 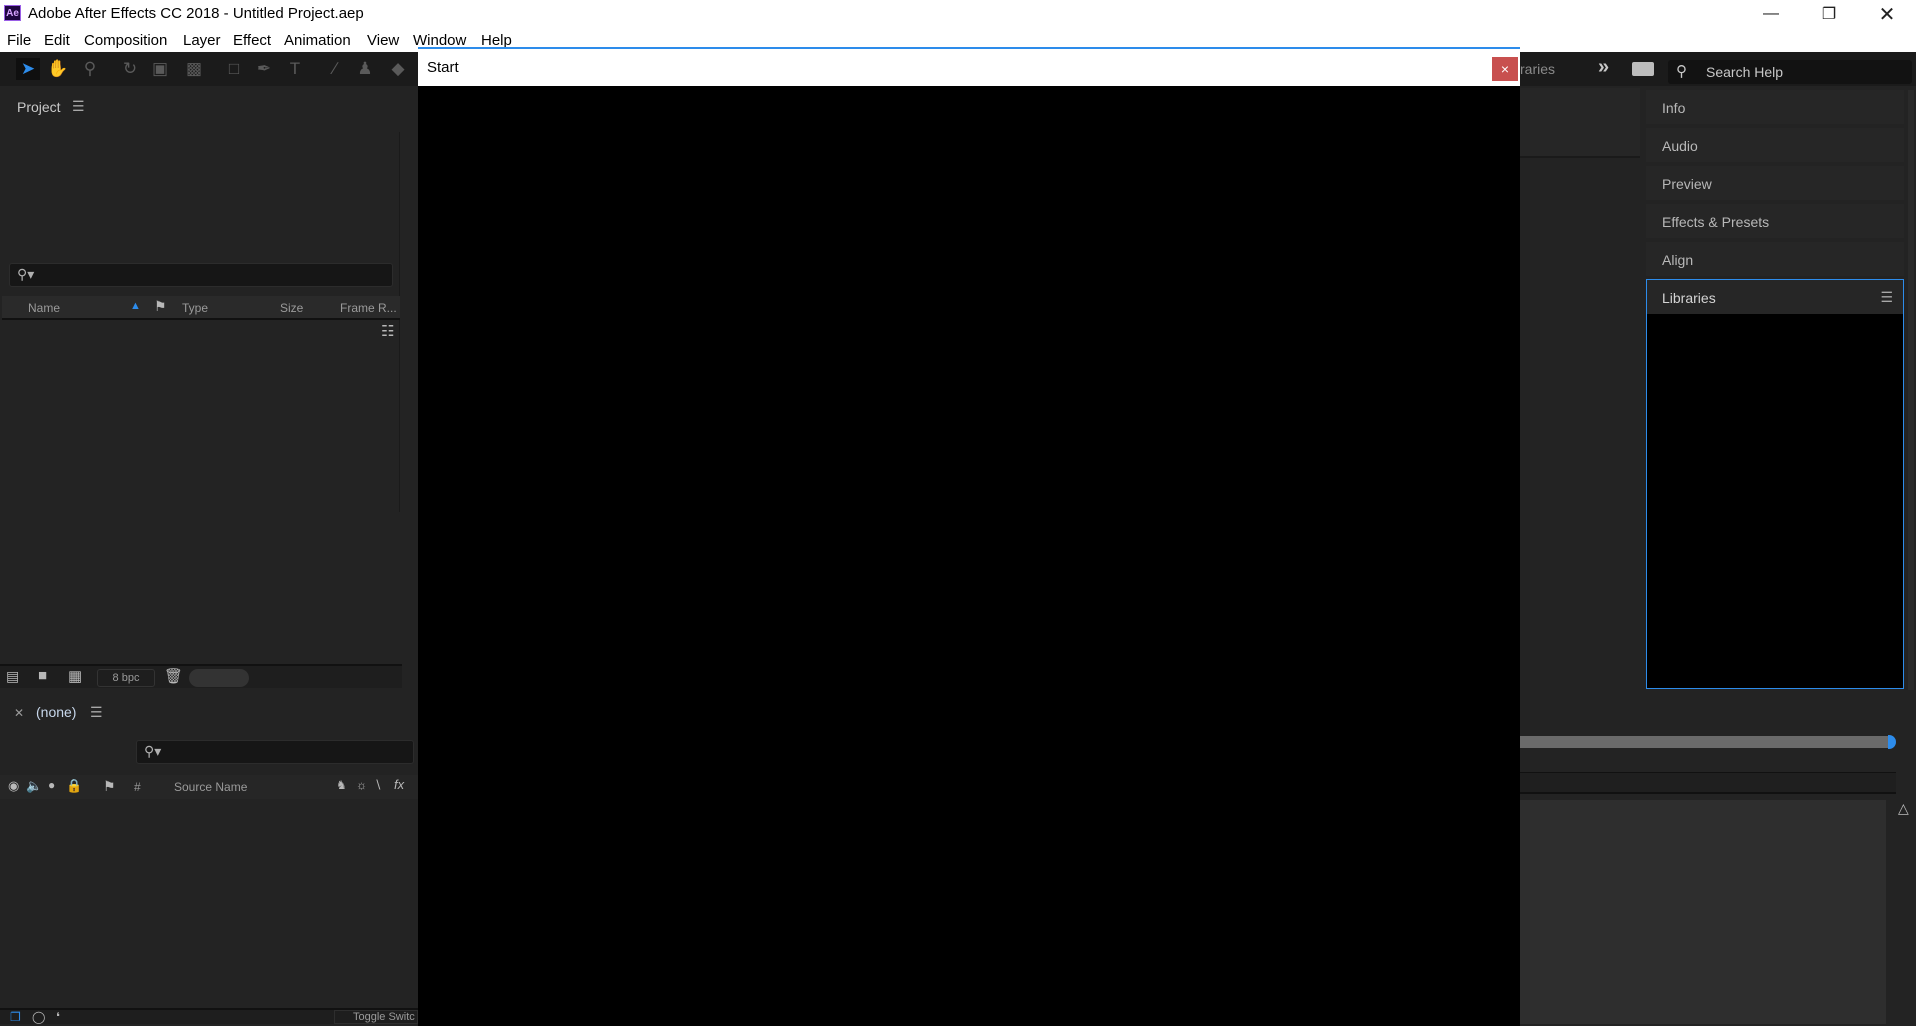 I want to click on thumbnail-slider, so click(x=219, y=678).